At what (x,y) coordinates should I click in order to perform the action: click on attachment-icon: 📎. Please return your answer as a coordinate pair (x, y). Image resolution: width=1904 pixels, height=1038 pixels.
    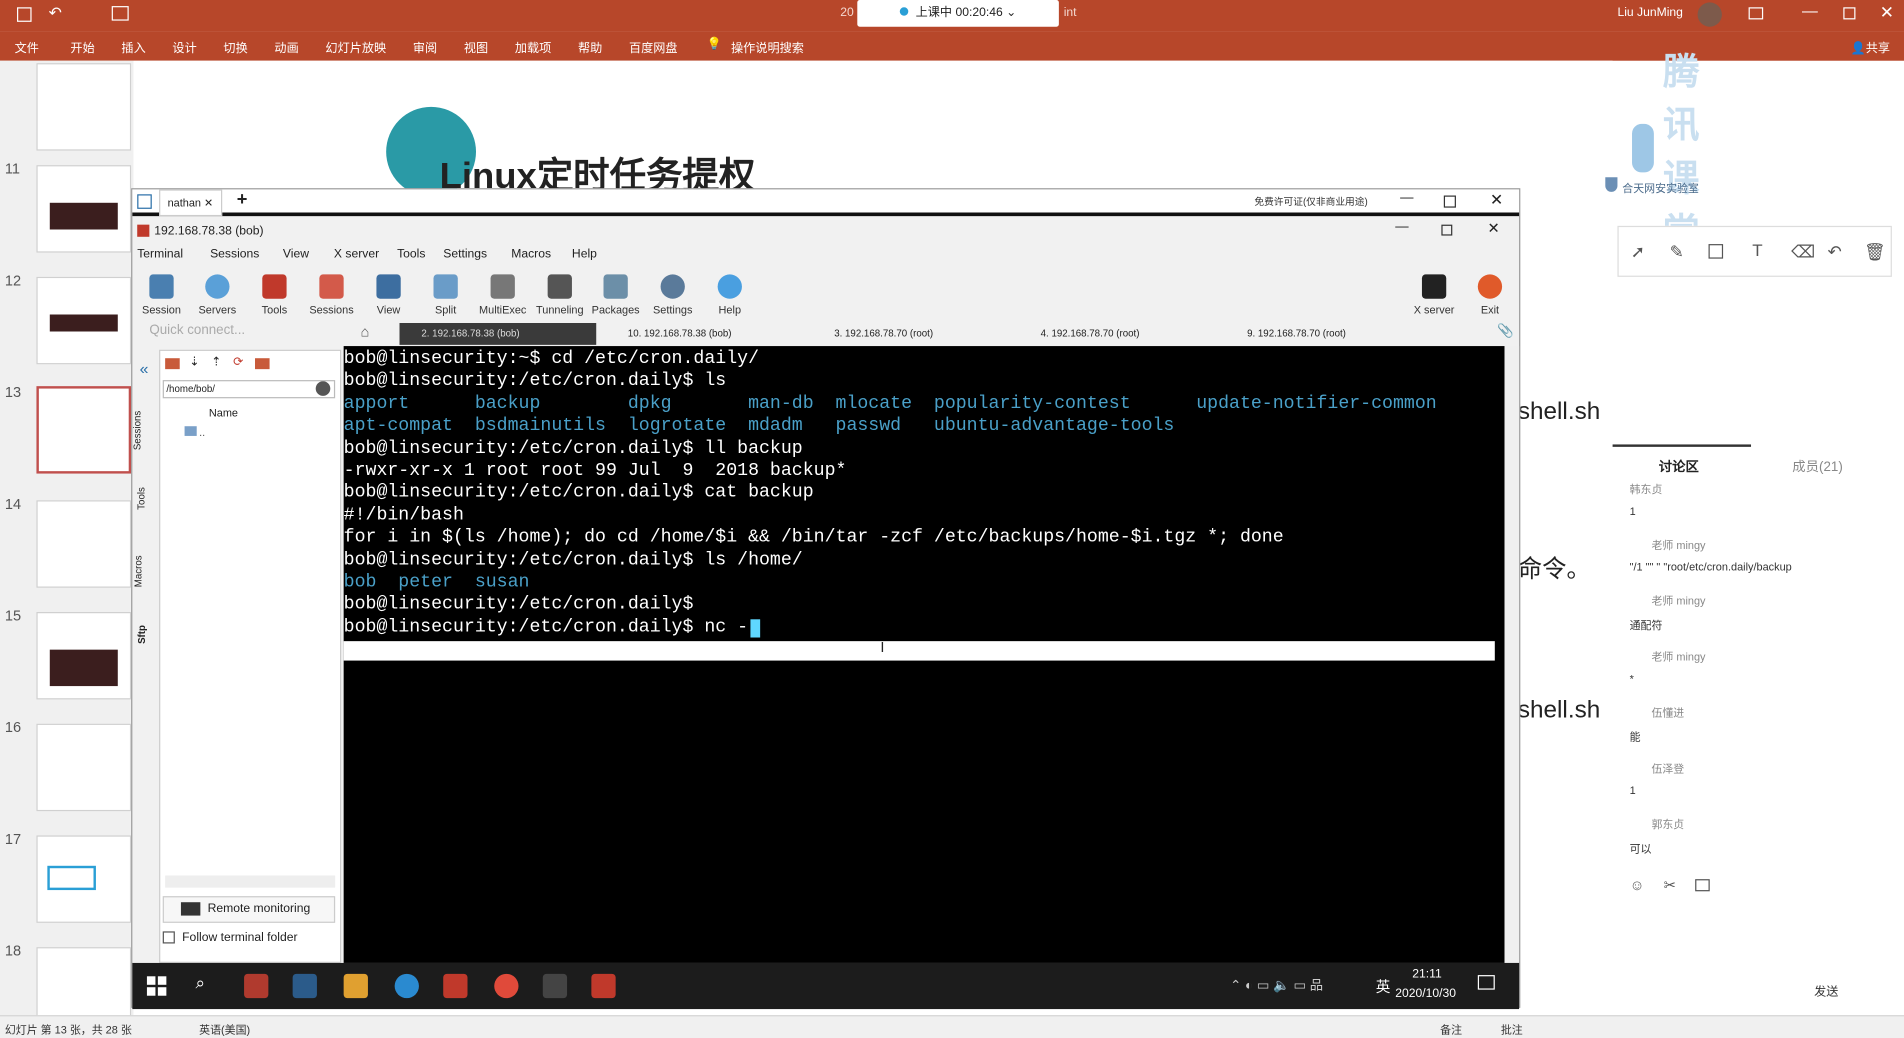
    Looking at the image, I should click on (1505, 331).